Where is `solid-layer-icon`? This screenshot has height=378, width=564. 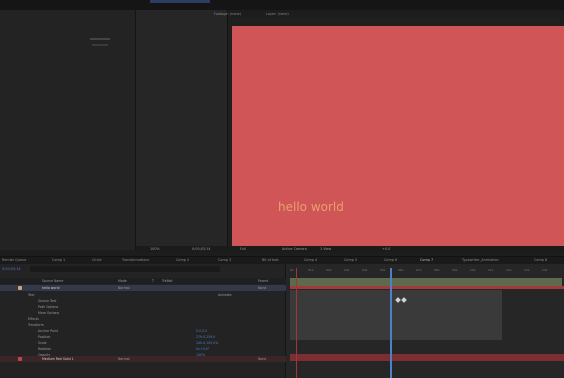
solid-layer-icon is located at coordinates (20, 359).